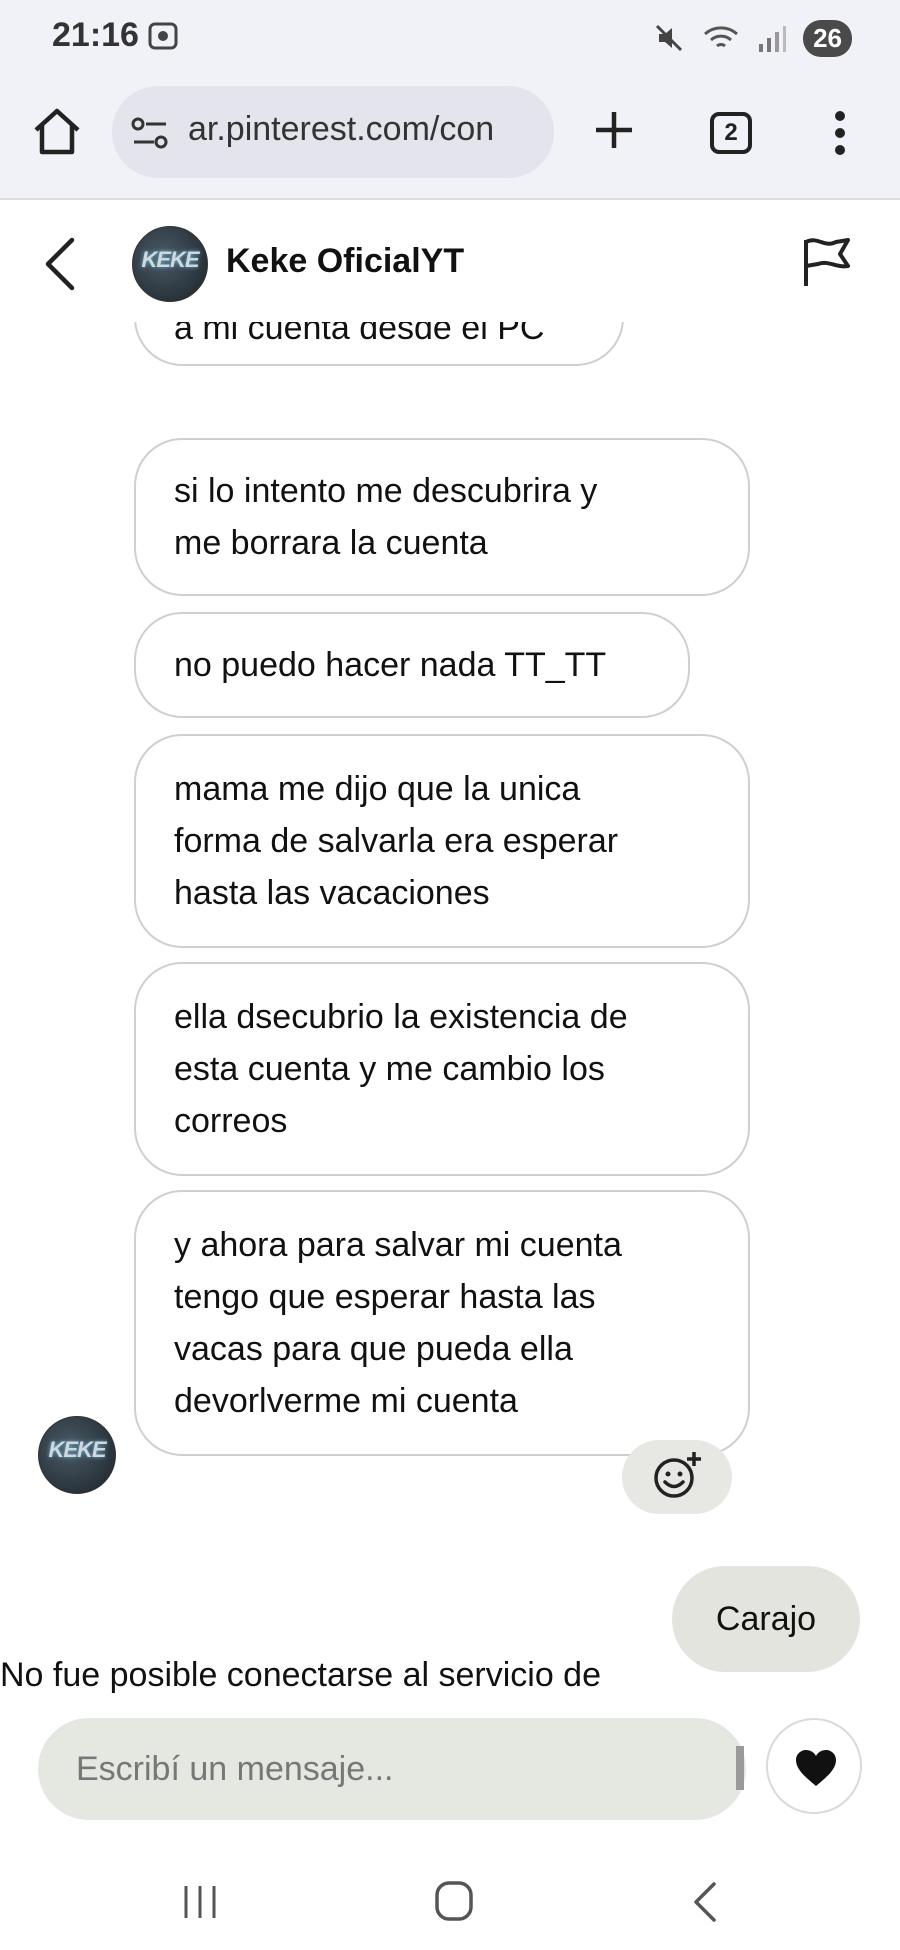 The height and width of the screenshot is (1950, 900). Describe the element at coordinates (57, 131) in the screenshot. I see `home-icon` at that location.